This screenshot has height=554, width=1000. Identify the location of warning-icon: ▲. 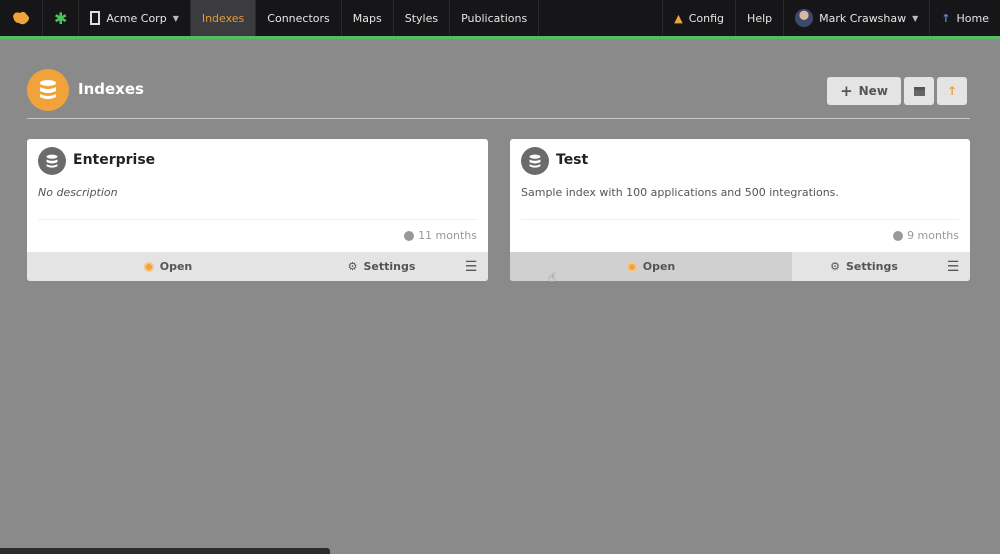
(678, 18).